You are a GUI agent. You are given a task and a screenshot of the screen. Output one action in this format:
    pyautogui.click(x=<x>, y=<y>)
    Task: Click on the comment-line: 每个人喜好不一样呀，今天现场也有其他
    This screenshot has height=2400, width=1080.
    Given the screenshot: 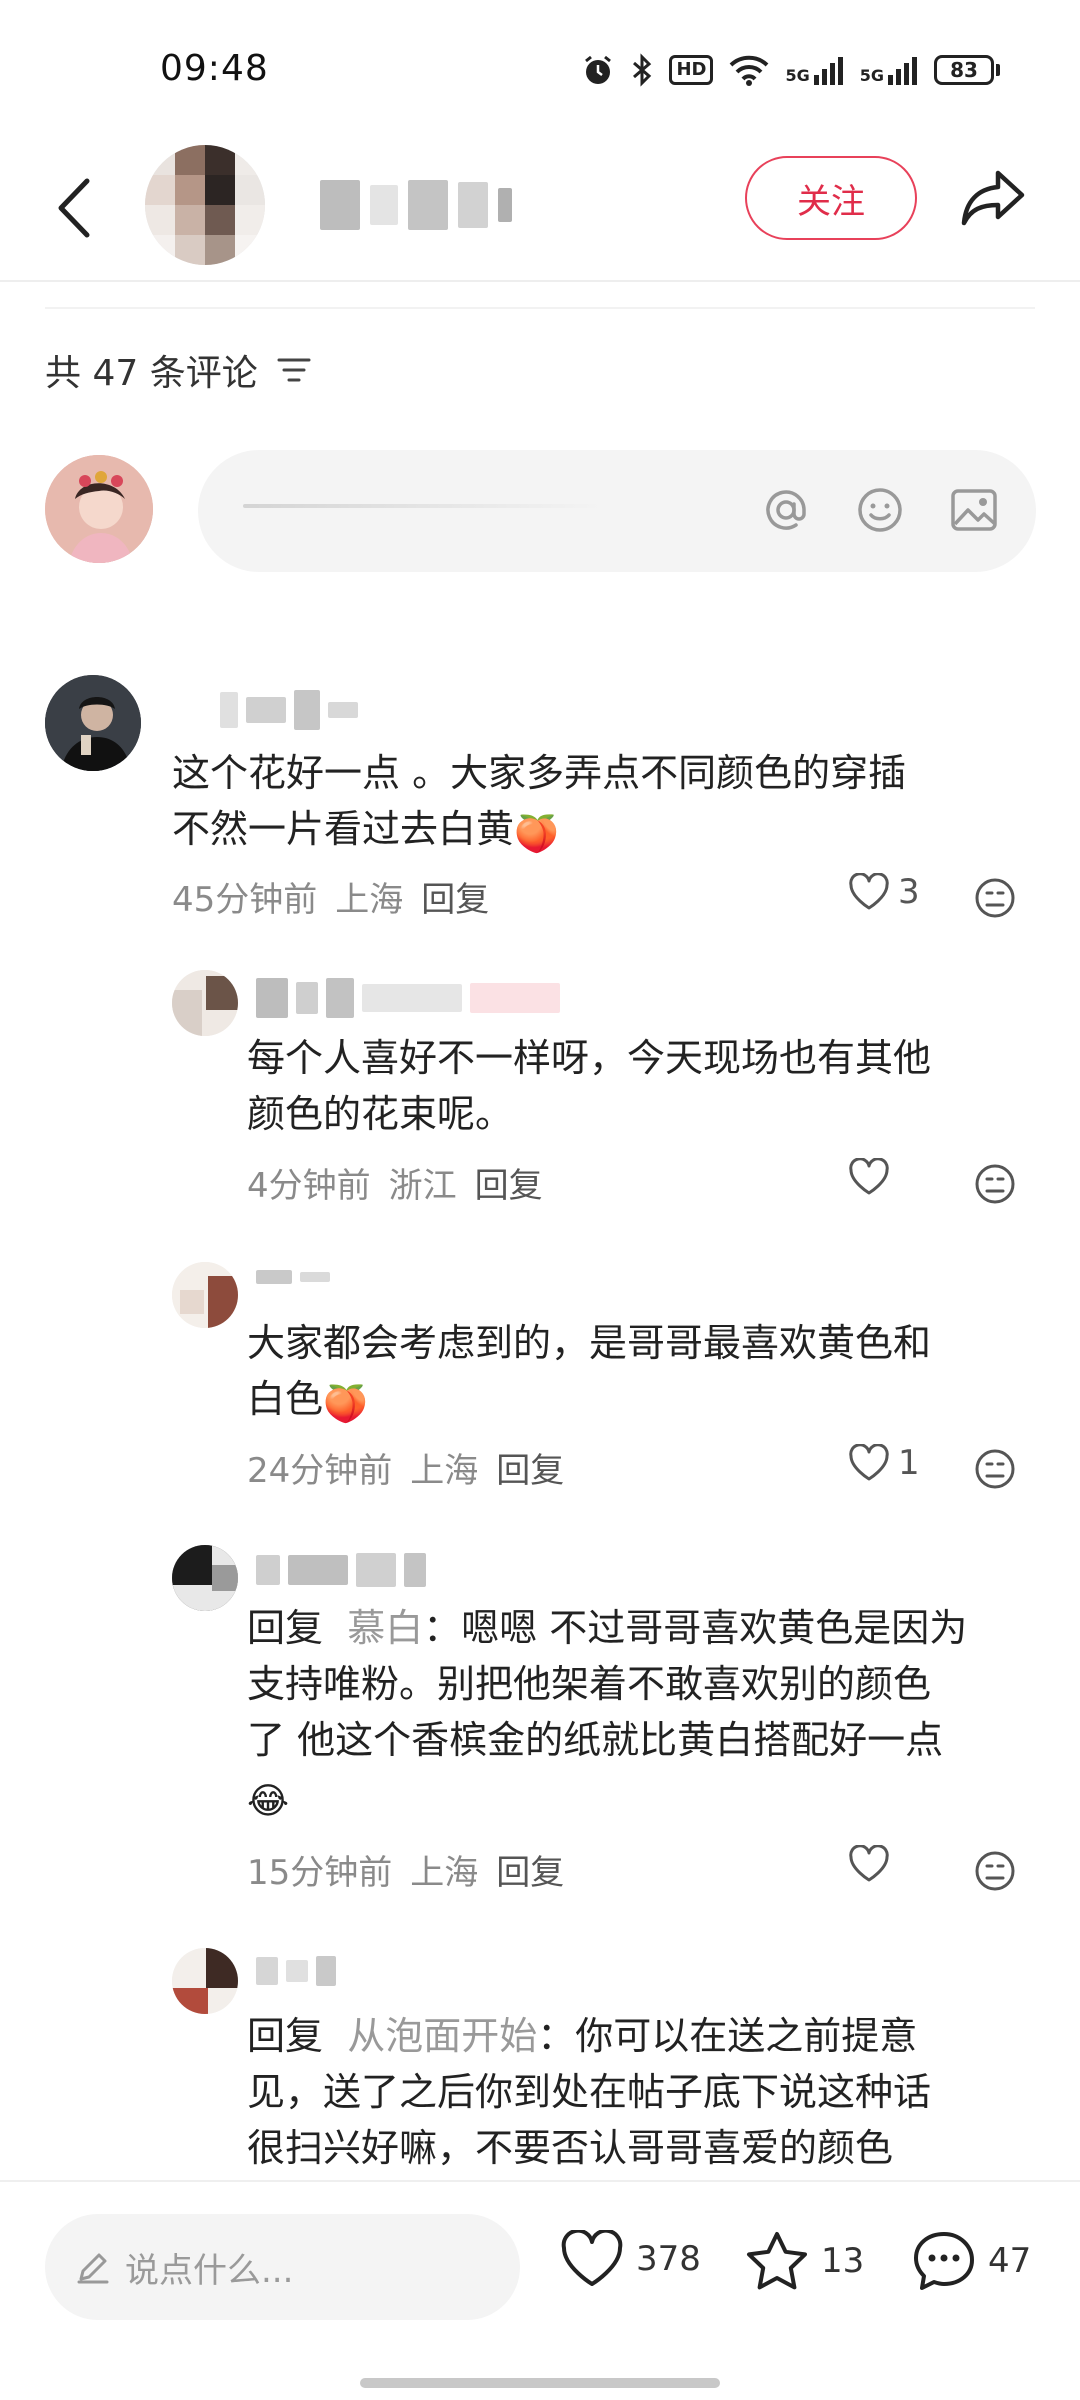 What is the action you would take?
    pyautogui.click(x=589, y=1058)
    